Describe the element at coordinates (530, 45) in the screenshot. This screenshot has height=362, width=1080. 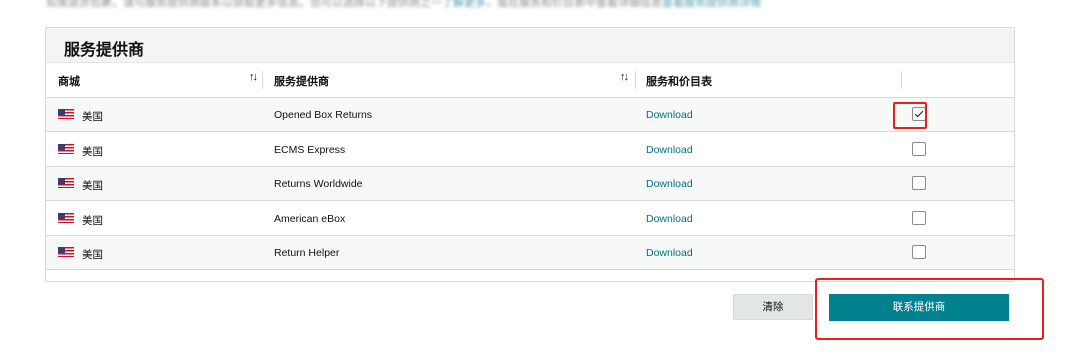
I see `panel-header: 服务提供商` at that location.